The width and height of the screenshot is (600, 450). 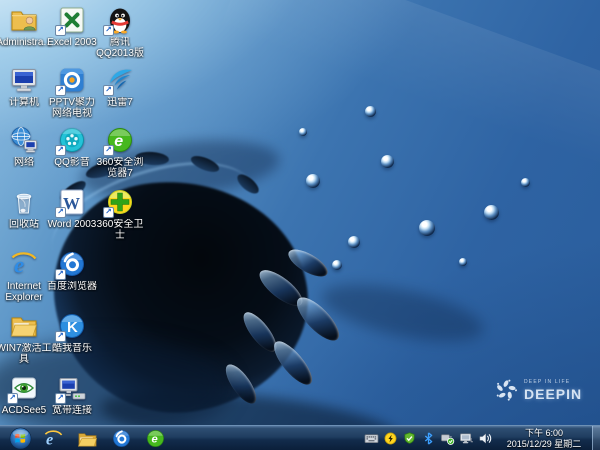 I want to click on network-monitor-icon, so click(x=466, y=437).